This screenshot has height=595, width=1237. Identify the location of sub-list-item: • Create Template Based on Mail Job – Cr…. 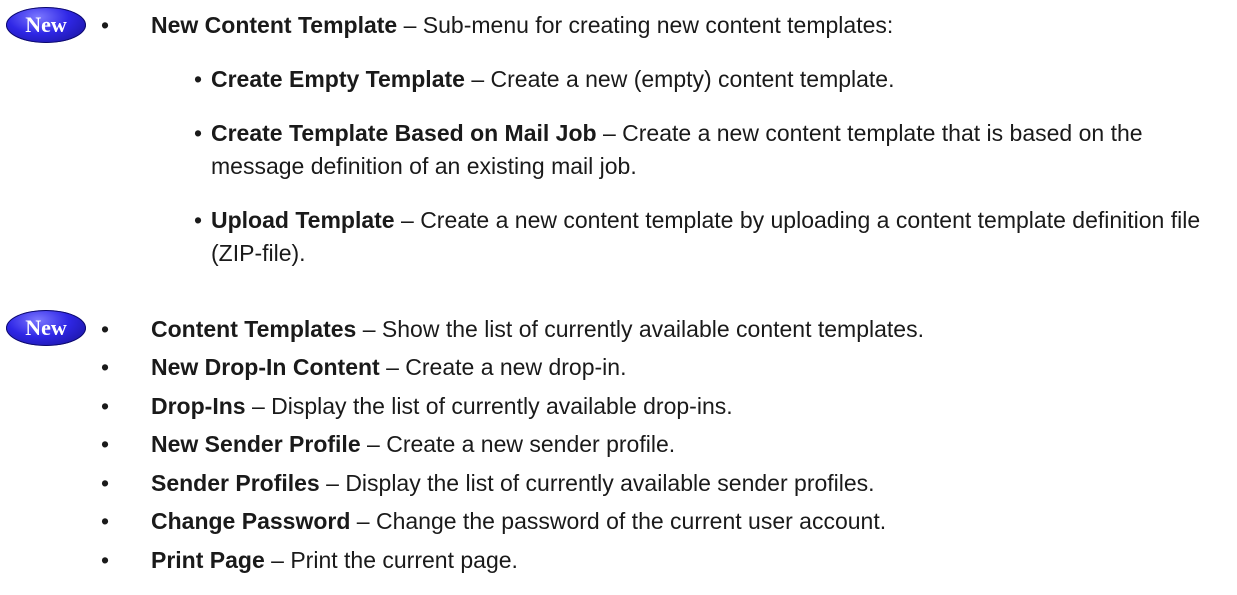
(709, 150).